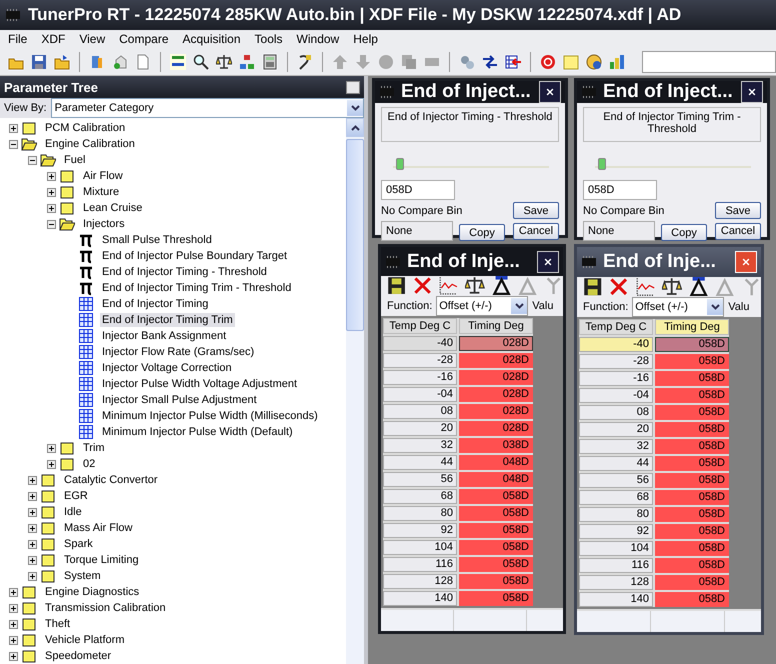  I want to click on tree-item: Air Flow, so click(103, 176).